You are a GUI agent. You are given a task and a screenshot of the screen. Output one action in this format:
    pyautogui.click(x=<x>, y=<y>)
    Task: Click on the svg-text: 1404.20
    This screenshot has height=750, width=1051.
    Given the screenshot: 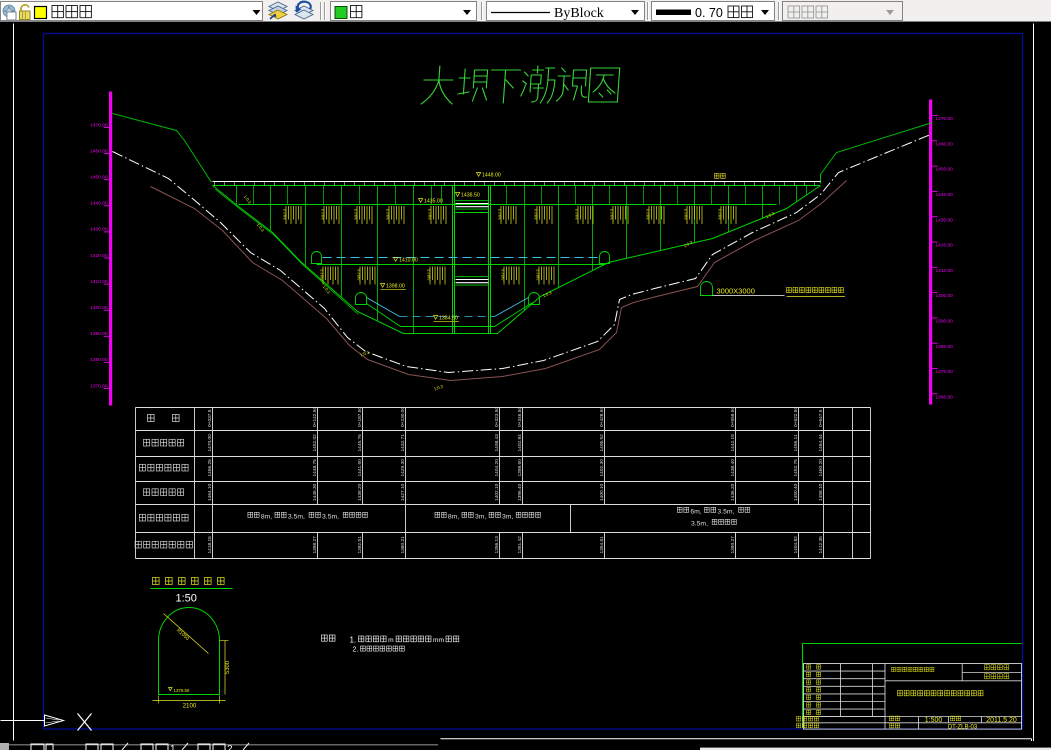 What is the action you would take?
    pyautogui.click(x=497, y=468)
    